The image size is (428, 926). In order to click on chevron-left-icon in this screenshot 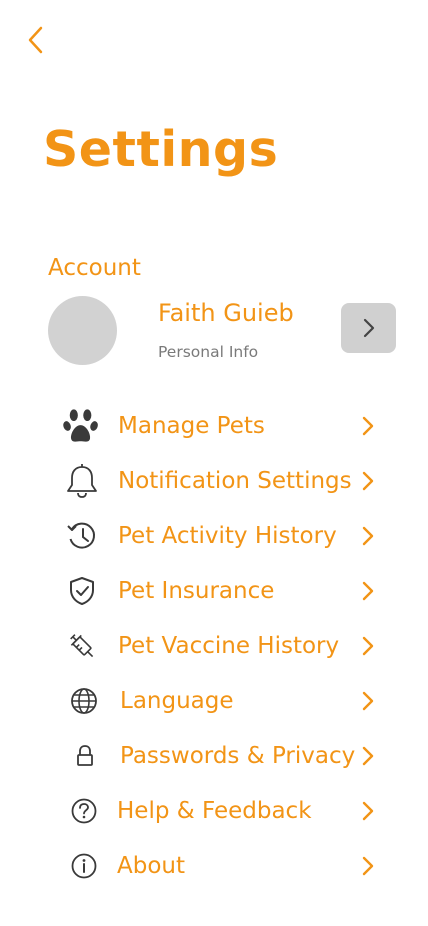, I will do `click(35, 40)`.